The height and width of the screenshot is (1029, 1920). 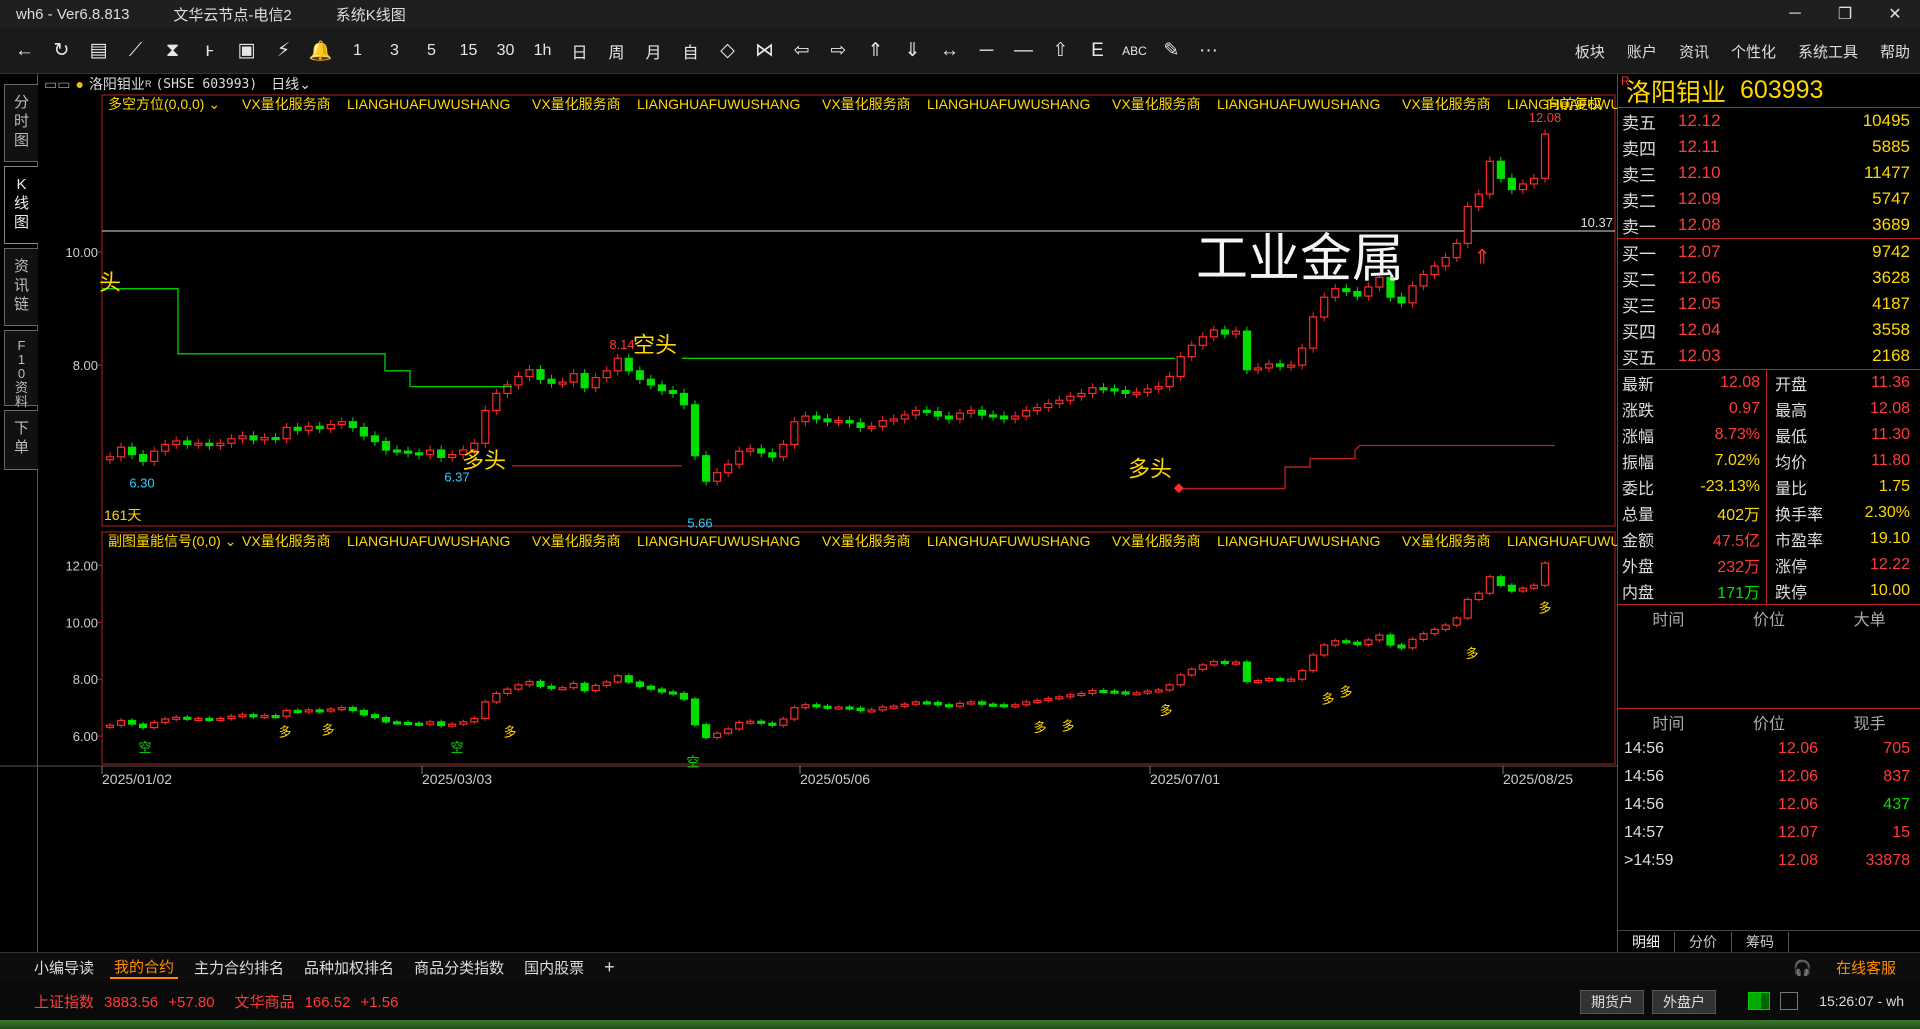 I want to click on self-select-button: 自, so click(x=690, y=51).